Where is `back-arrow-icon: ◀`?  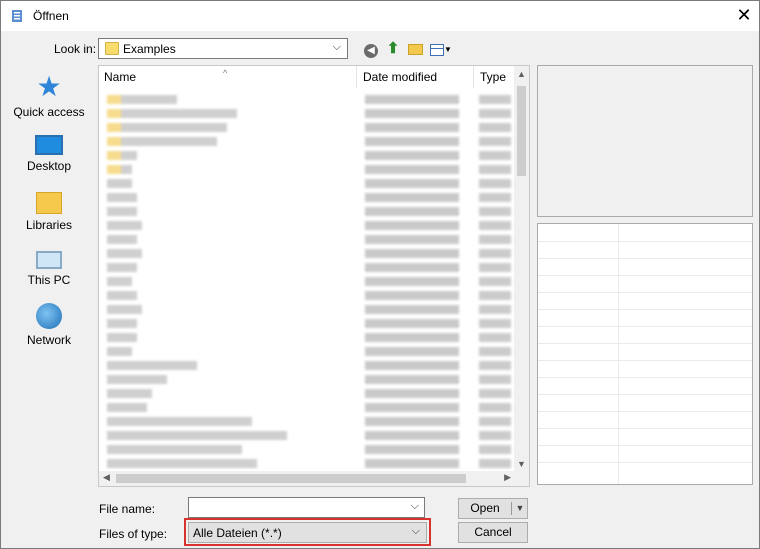
back-arrow-icon: ◀ is located at coordinates (371, 51).